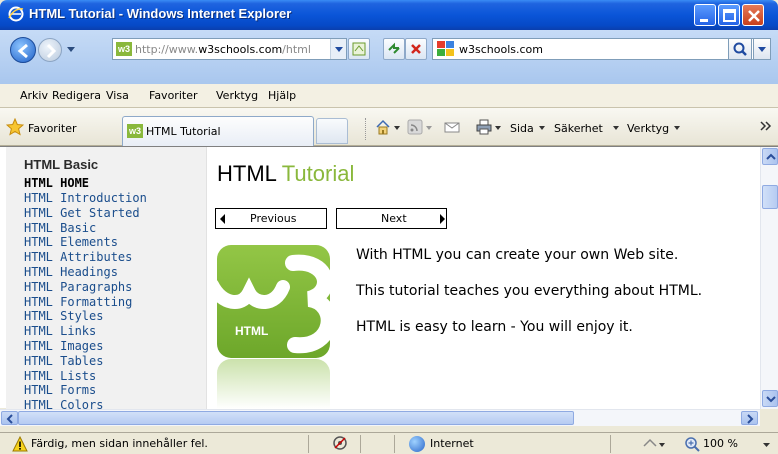 The height and width of the screenshot is (454, 778). Describe the element at coordinates (85, 361) in the screenshot. I see `sidebar-item-tables: HTML Tables` at that location.